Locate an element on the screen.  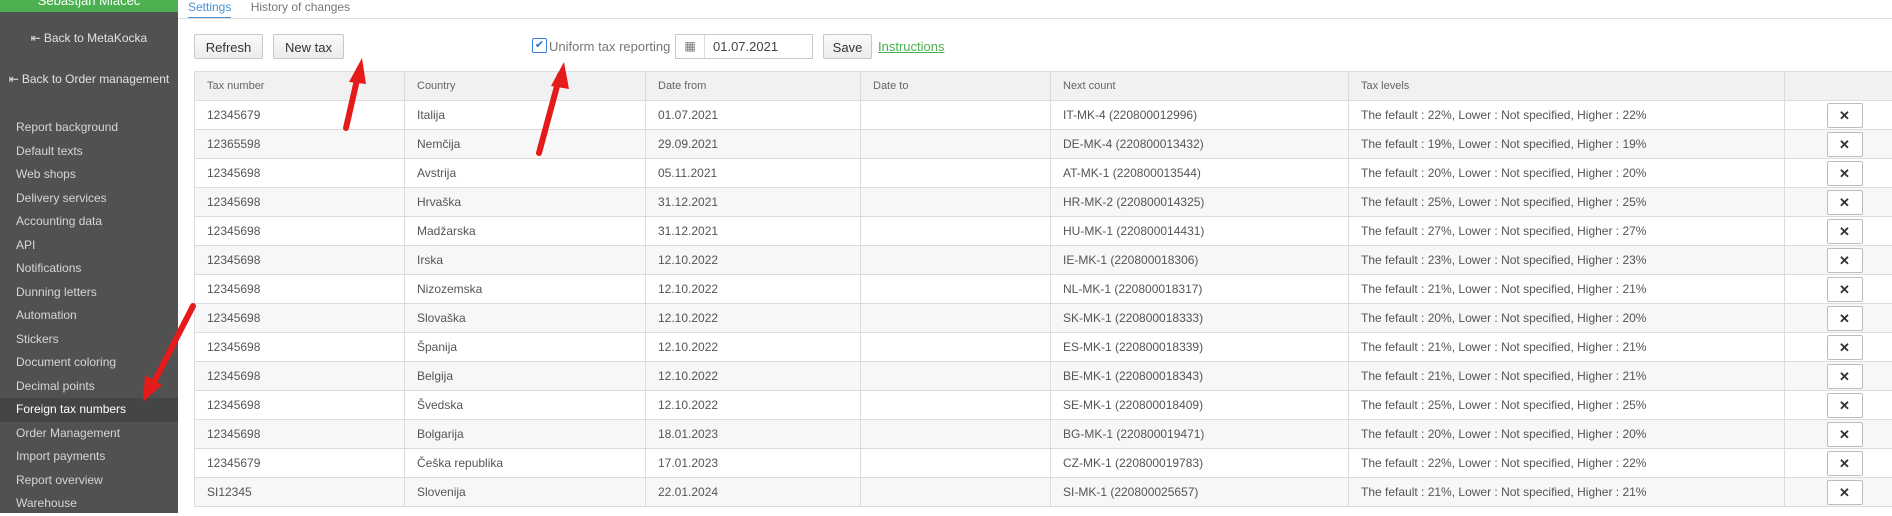
country-cell: Avstrija is located at coordinates (525, 173).